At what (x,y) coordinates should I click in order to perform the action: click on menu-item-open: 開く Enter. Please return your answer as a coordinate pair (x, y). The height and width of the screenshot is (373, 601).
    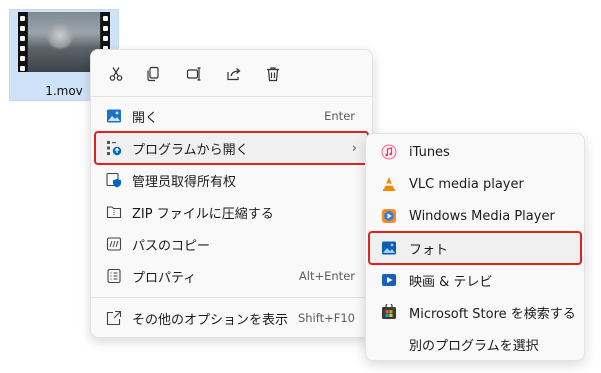
    Looking at the image, I should click on (231, 116).